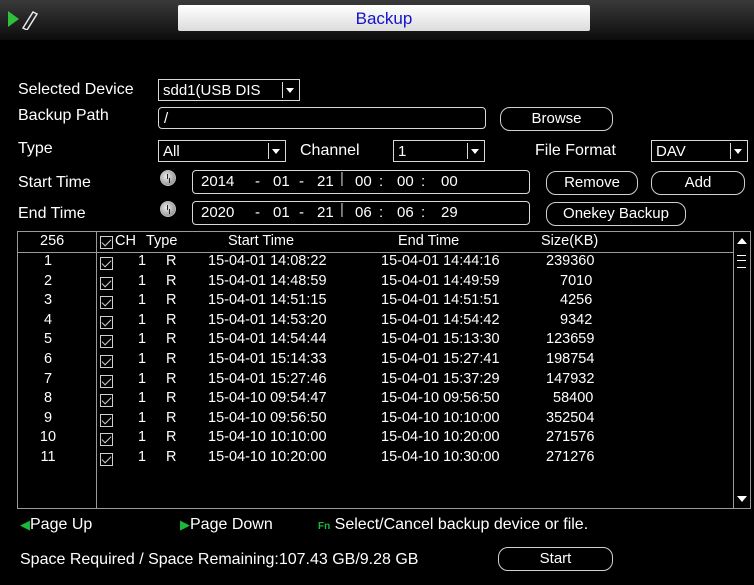 The image size is (754, 585). Describe the element at coordinates (48, 319) in the screenshot. I see `row-index: 4` at that location.